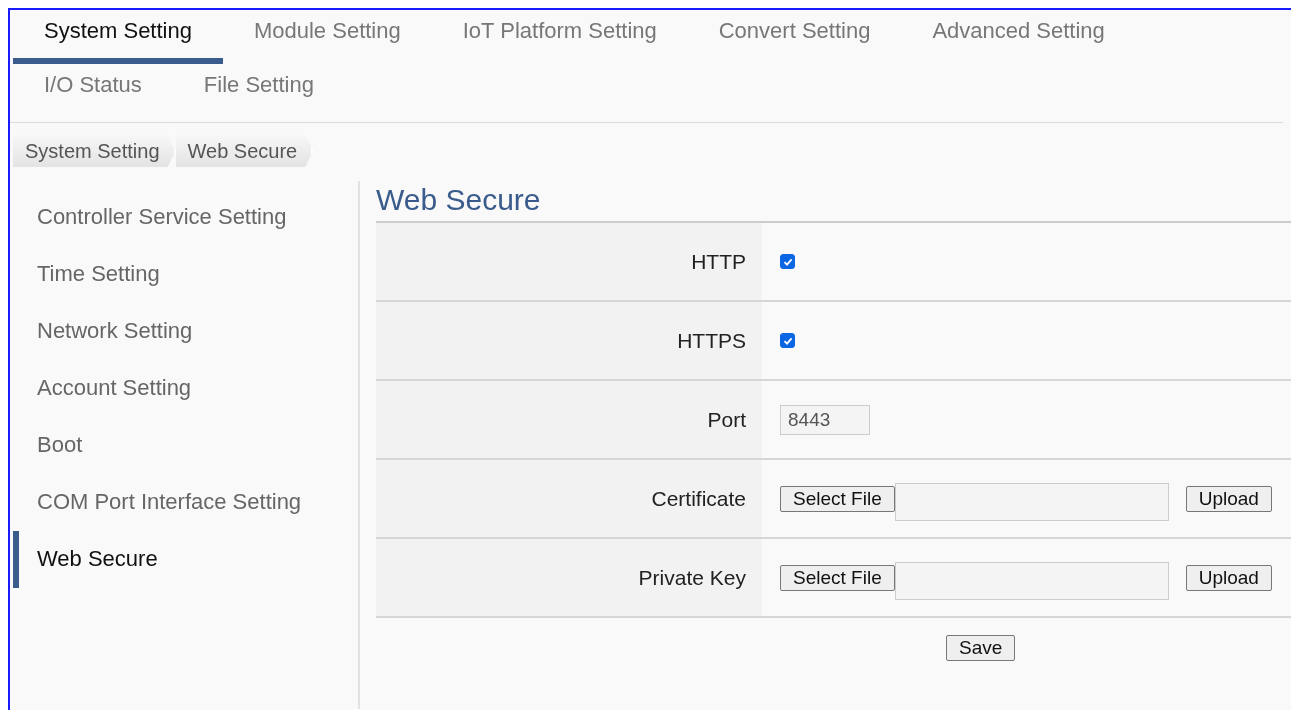 The width and height of the screenshot is (1291, 712). What do you see at coordinates (718, 261) in the screenshot?
I see `field-label: HTTP` at bounding box center [718, 261].